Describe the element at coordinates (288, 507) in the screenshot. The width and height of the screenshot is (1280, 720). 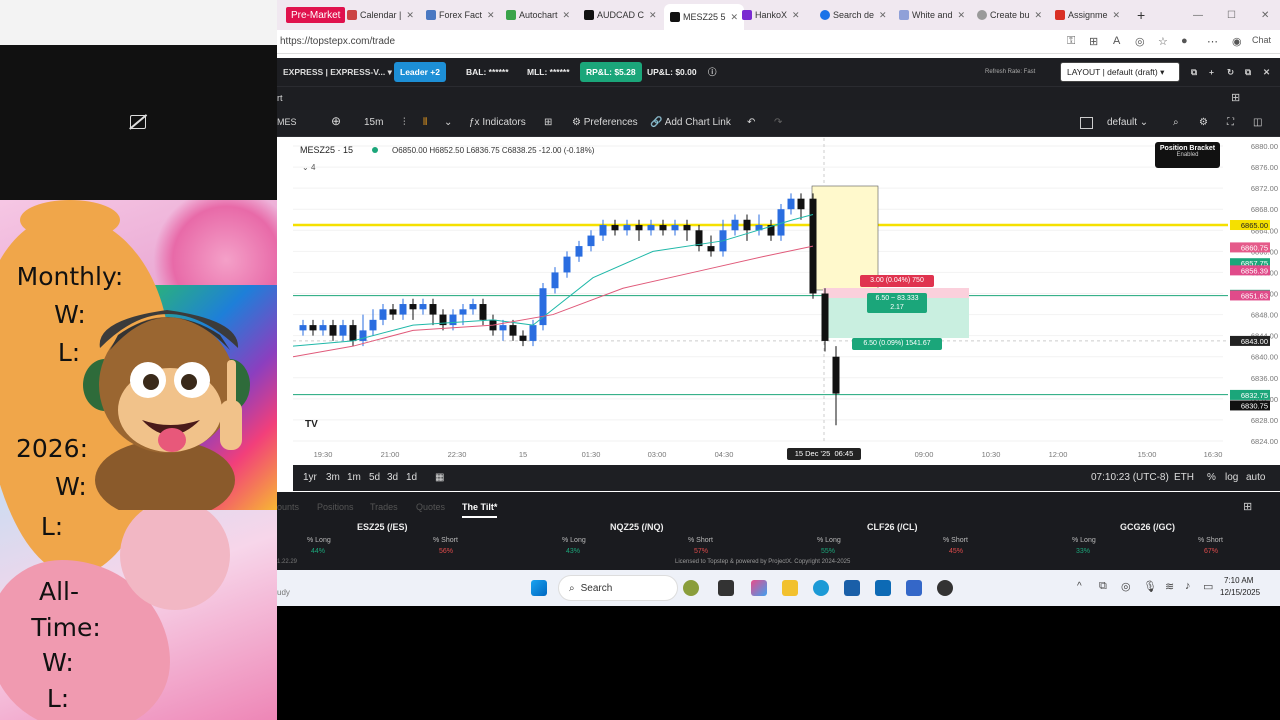
I see `tab-accounts: ounts` at that location.